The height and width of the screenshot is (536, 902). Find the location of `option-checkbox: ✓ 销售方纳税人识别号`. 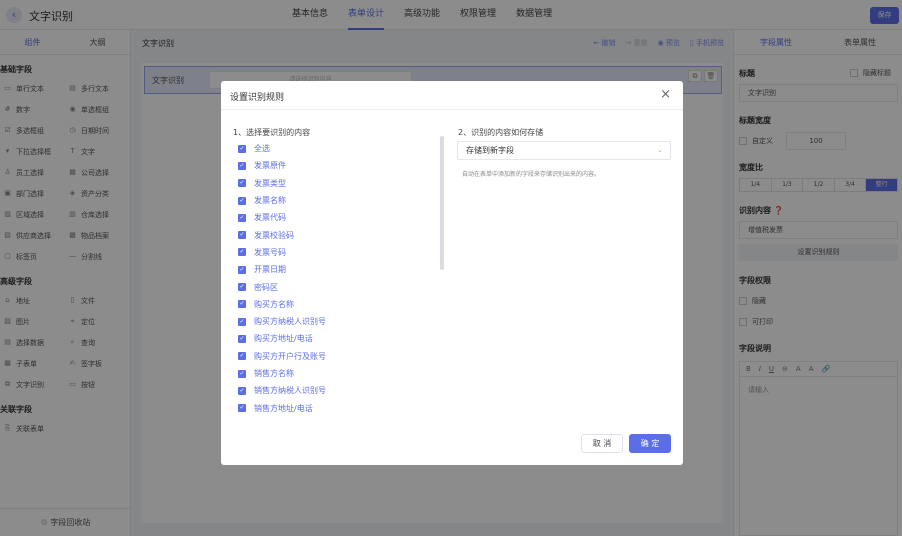

option-checkbox: ✓ 销售方纳税人识别号 is located at coordinates (338, 390).